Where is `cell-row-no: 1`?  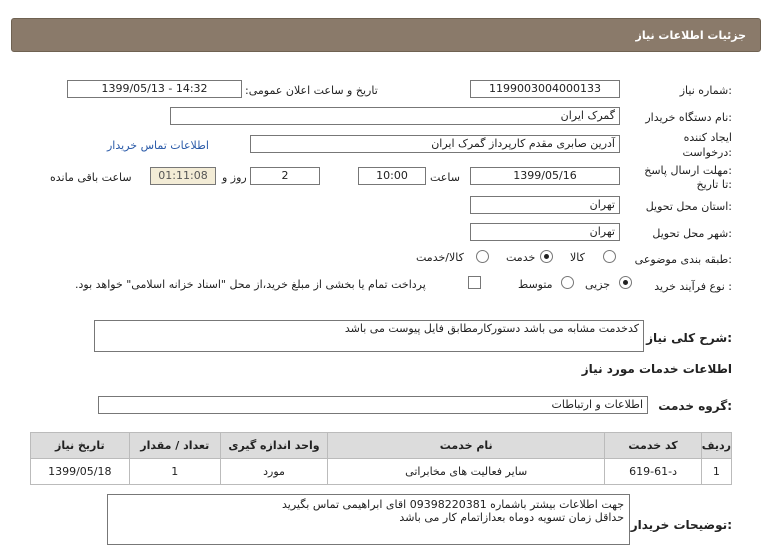 cell-row-no: 1 is located at coordinates (716, 471).